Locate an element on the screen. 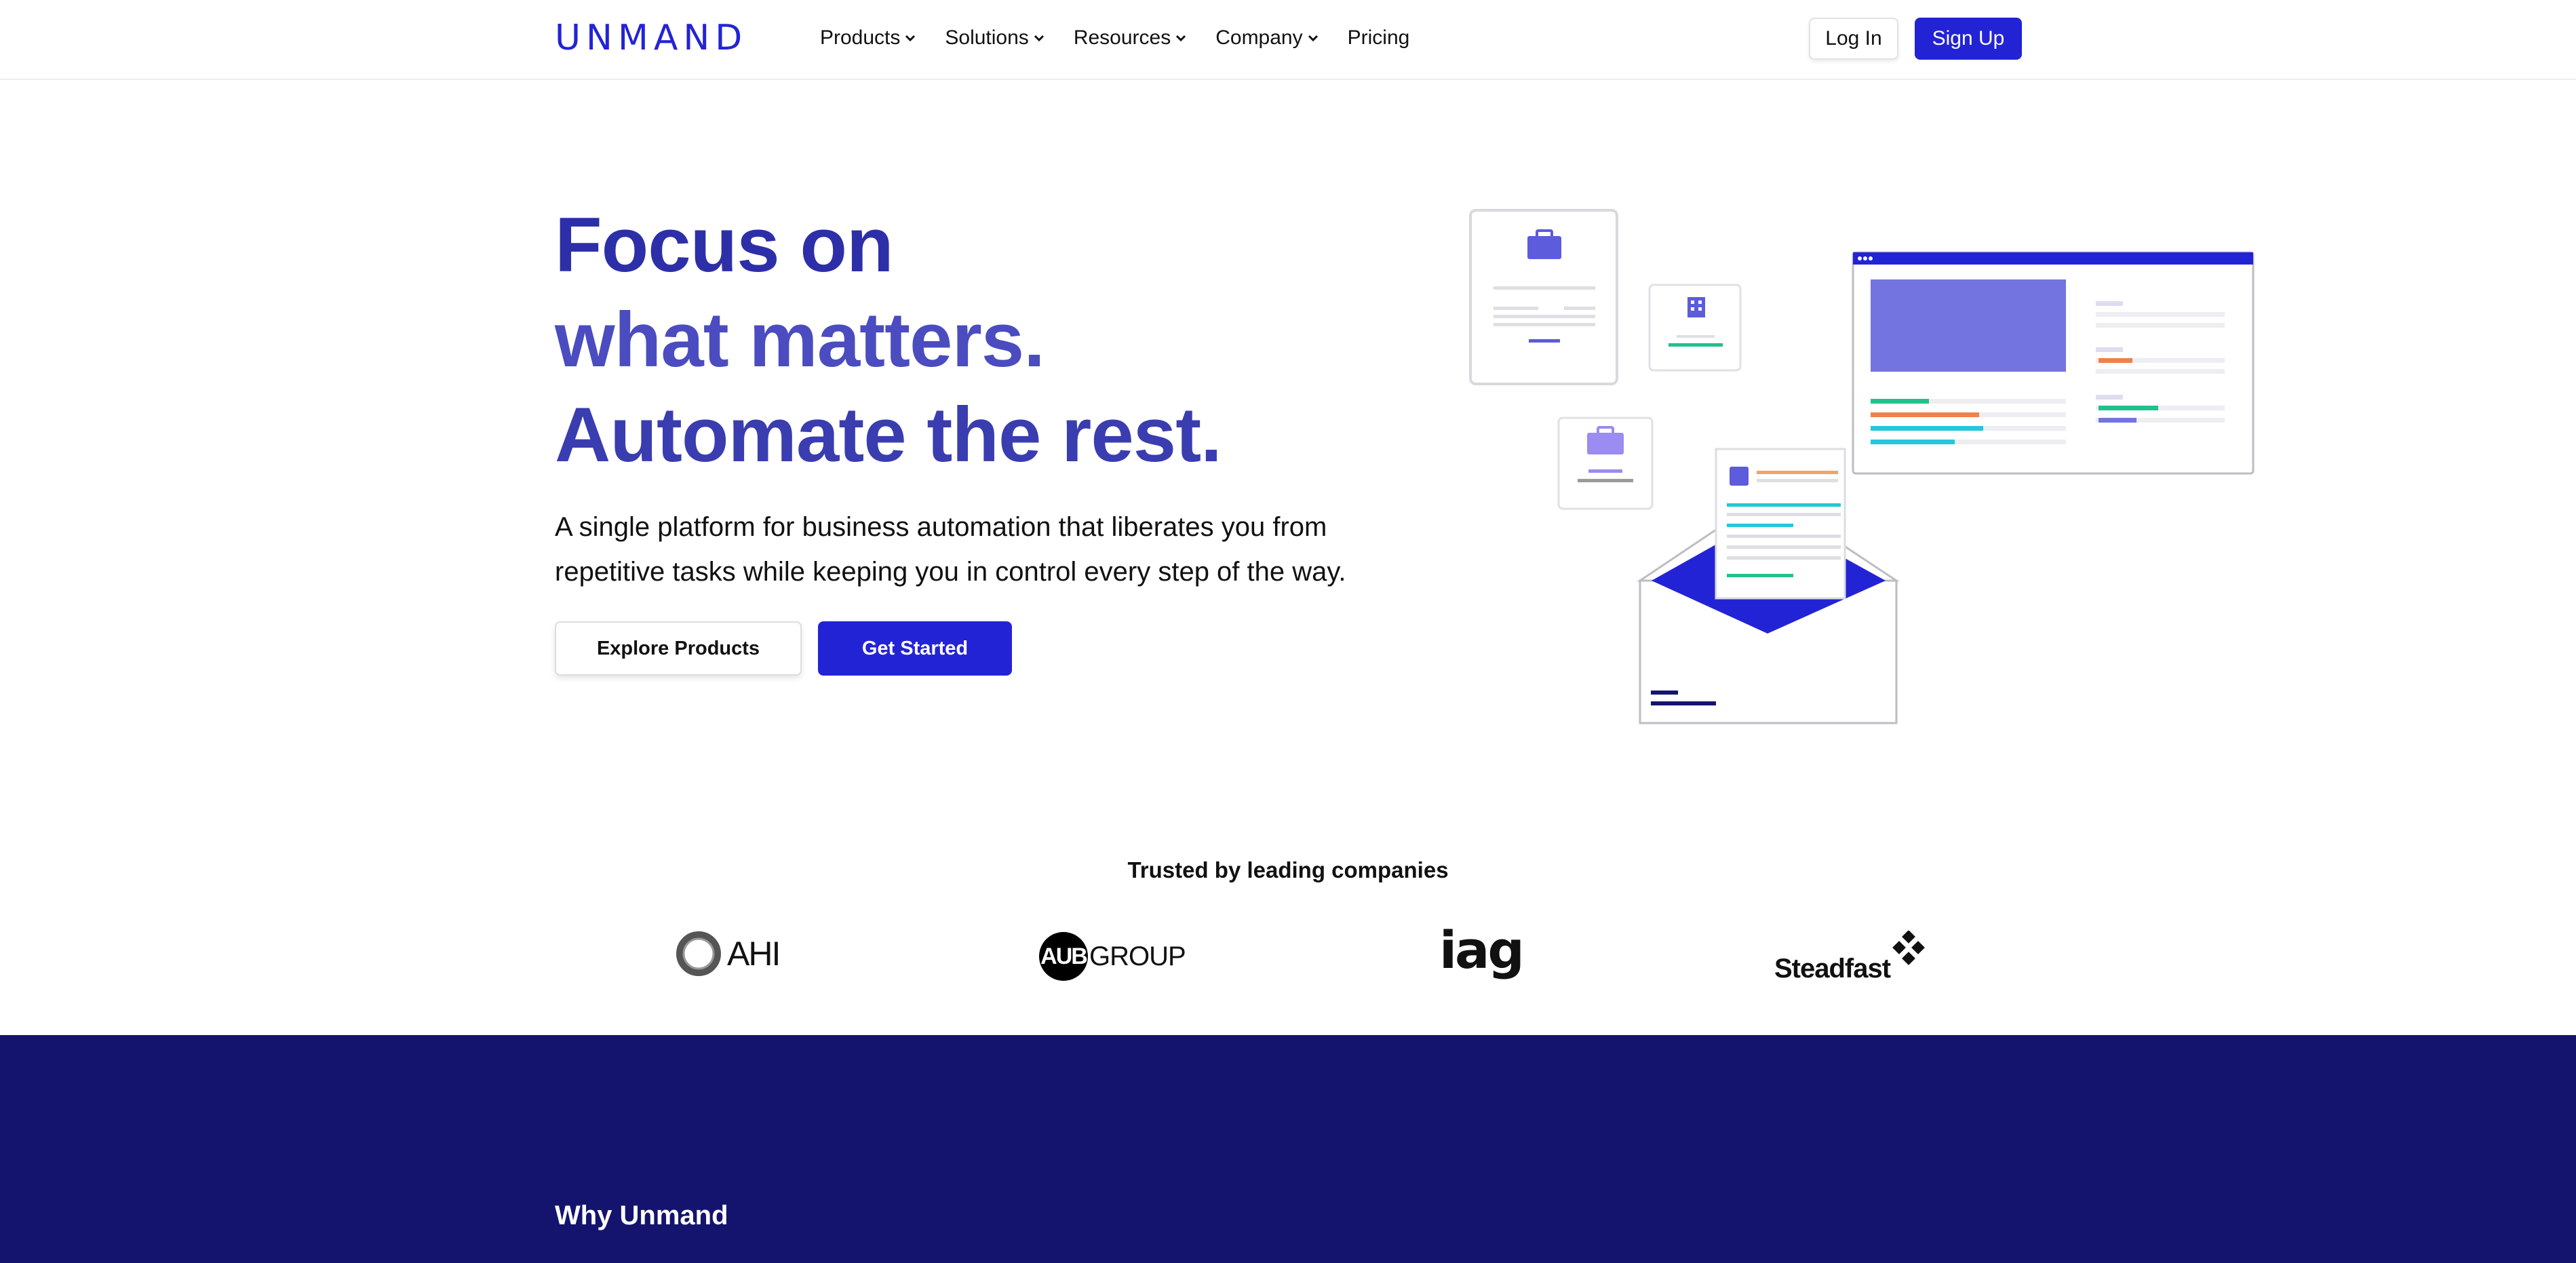  explore-products-button: Explore Products is located at coordinates (678, 648).